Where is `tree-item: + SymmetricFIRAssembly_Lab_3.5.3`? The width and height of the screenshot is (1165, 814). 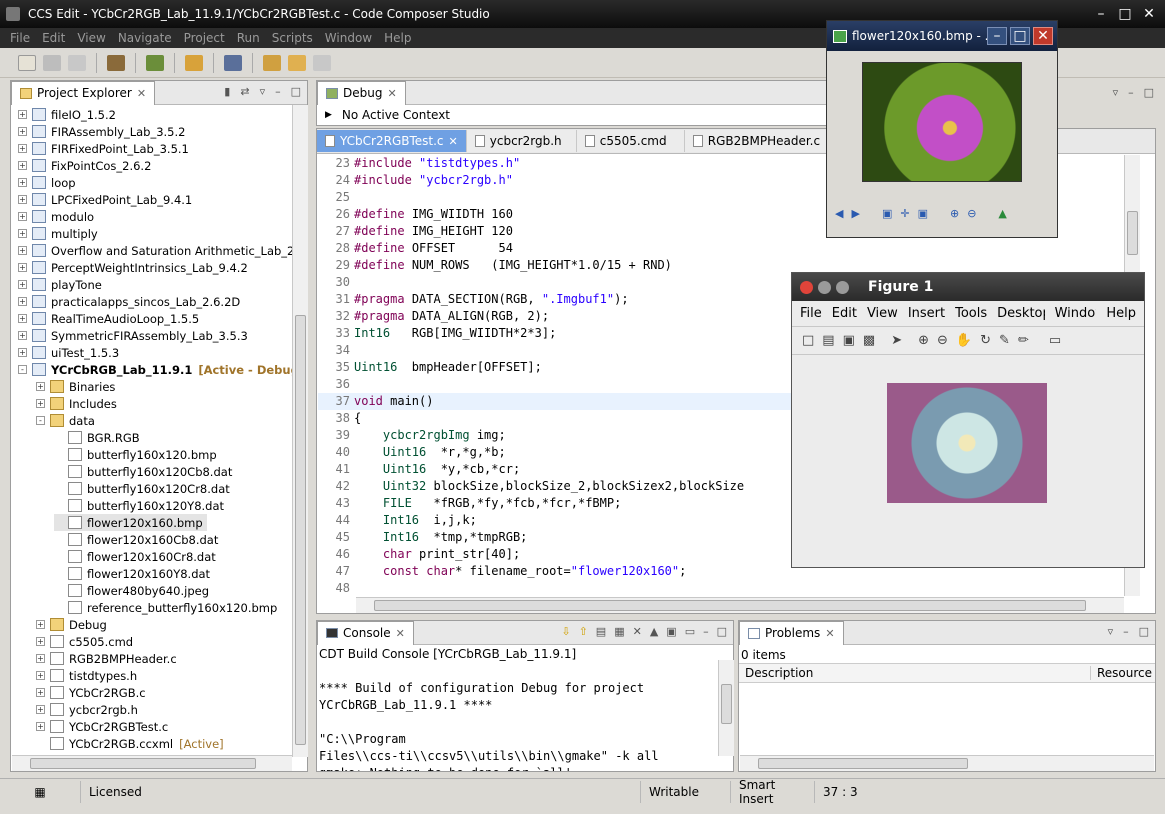 tree-item: + SymmetricFIRAssembly_Lab_3.5.3 is located at coordinates (133, 335).